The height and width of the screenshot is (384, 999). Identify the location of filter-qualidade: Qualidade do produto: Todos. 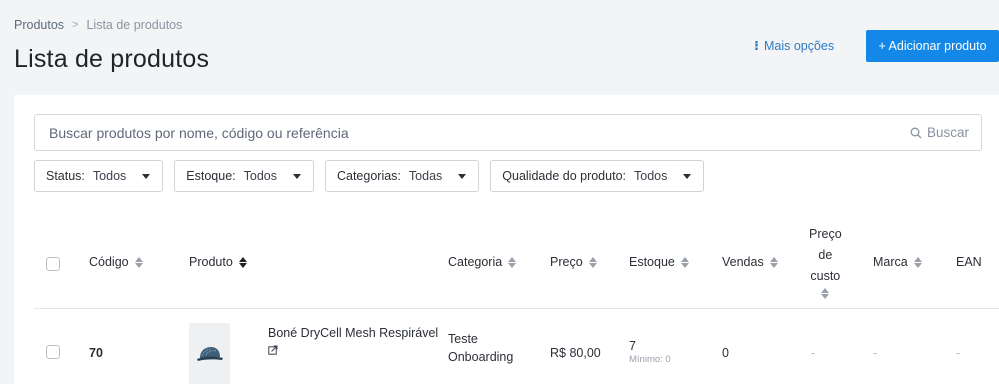
(597, 176).